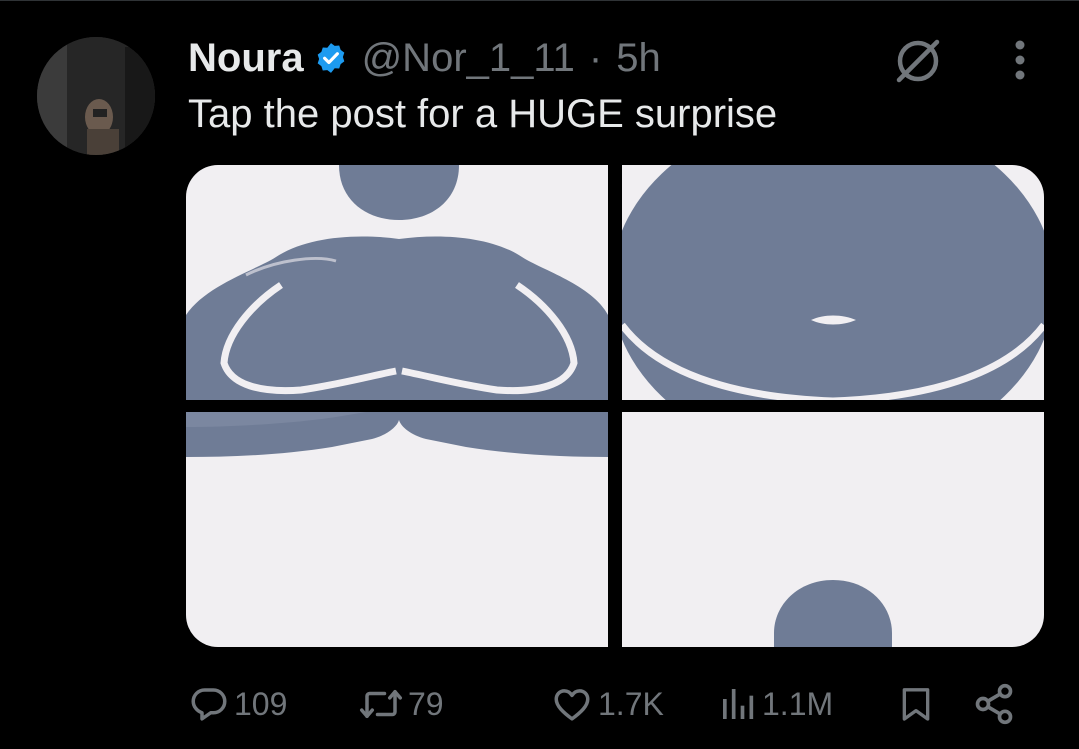 This screenshot has height=749, width=1079. What do you see at coordinates (468, 58) in the screenshot?
I see `author-handle: @Nor_1_11` at bounding box center [468, 58].